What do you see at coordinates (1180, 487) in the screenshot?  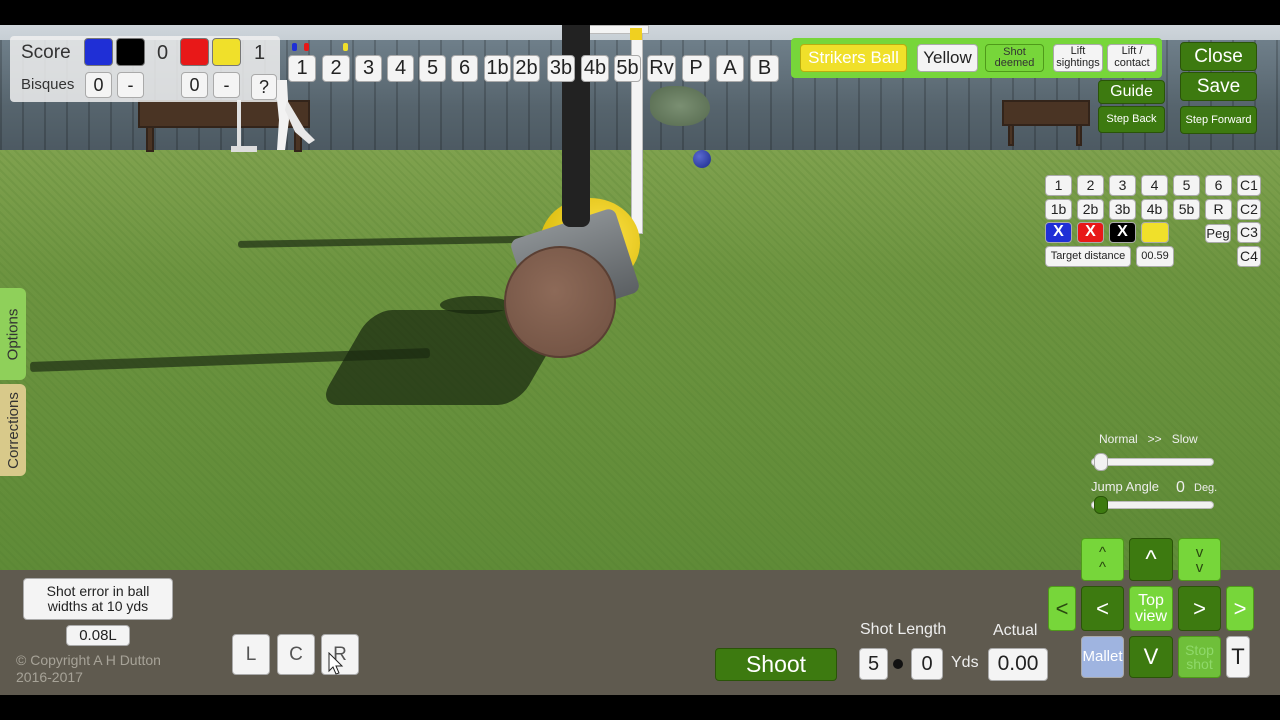 I see `jump-angle-value: 0` at bounding box center [1180, 487].